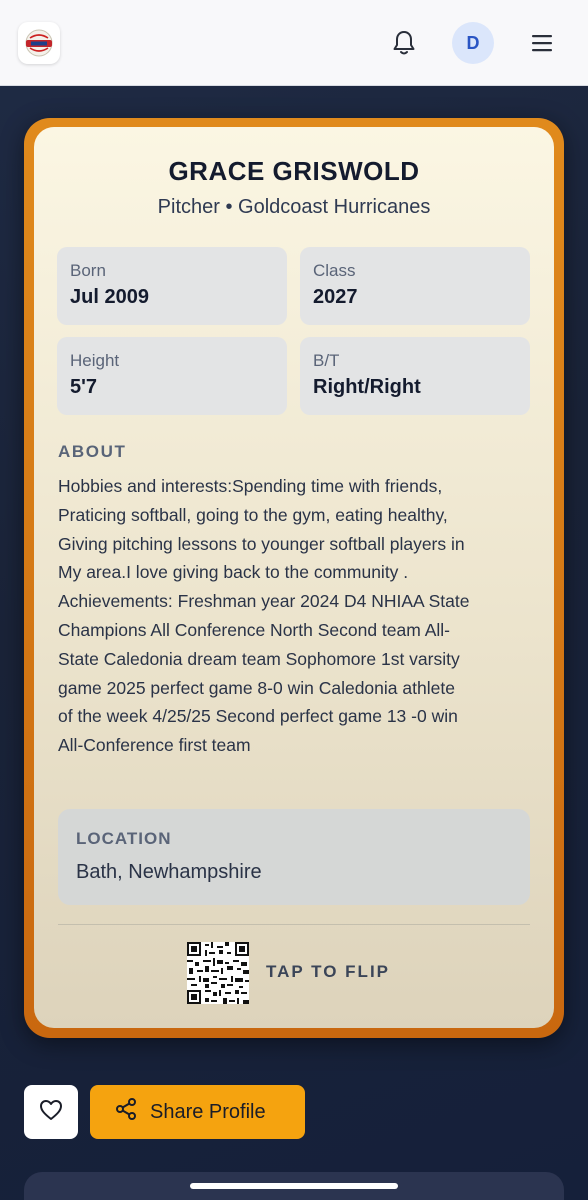 The width and height of the screenshot is (588, 1200). I want to click on stat-bats-throws: B/T Right/Right, so click(415, 376).